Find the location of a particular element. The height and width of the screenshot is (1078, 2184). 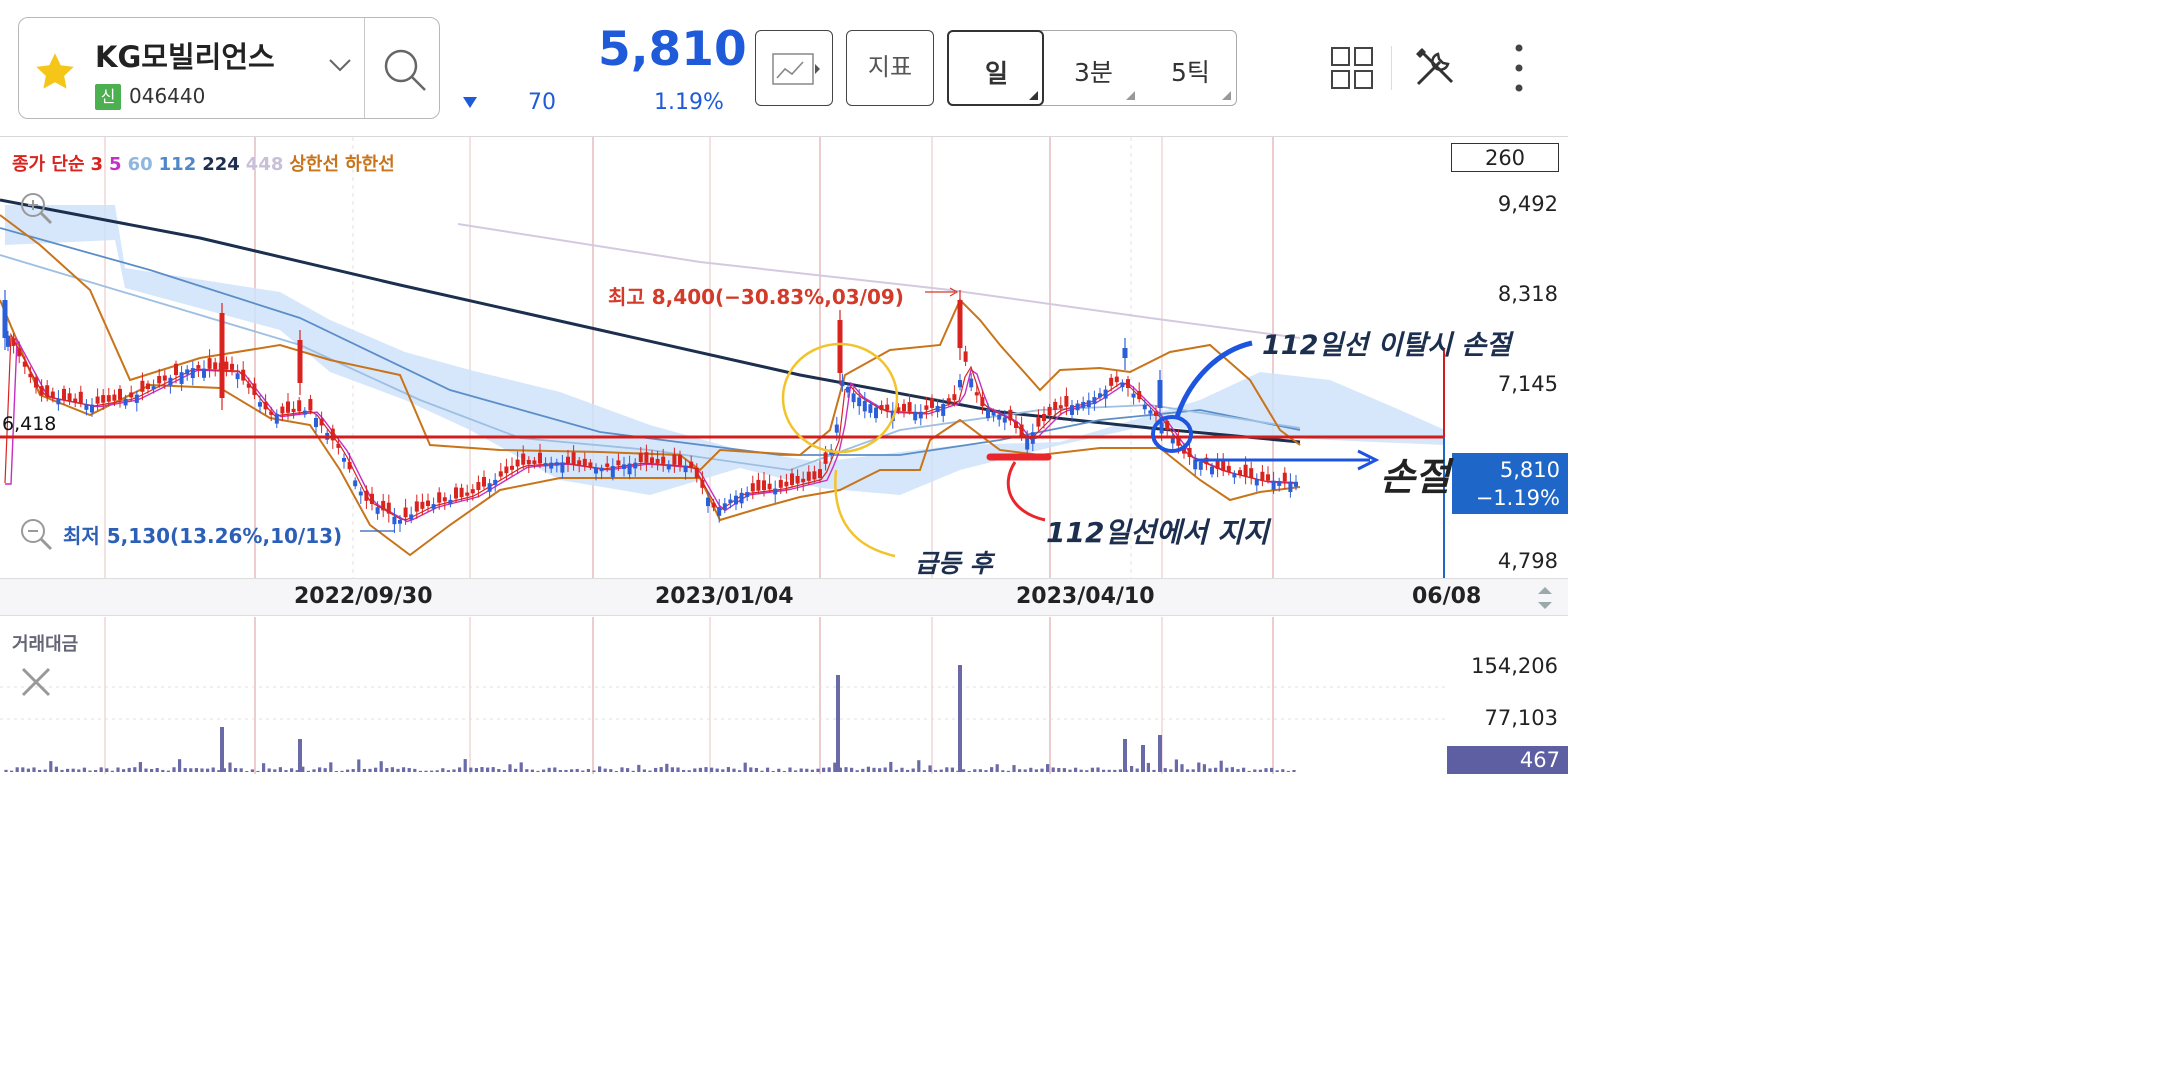

indicator-button: 지표 is located at coordinates (890, 68).